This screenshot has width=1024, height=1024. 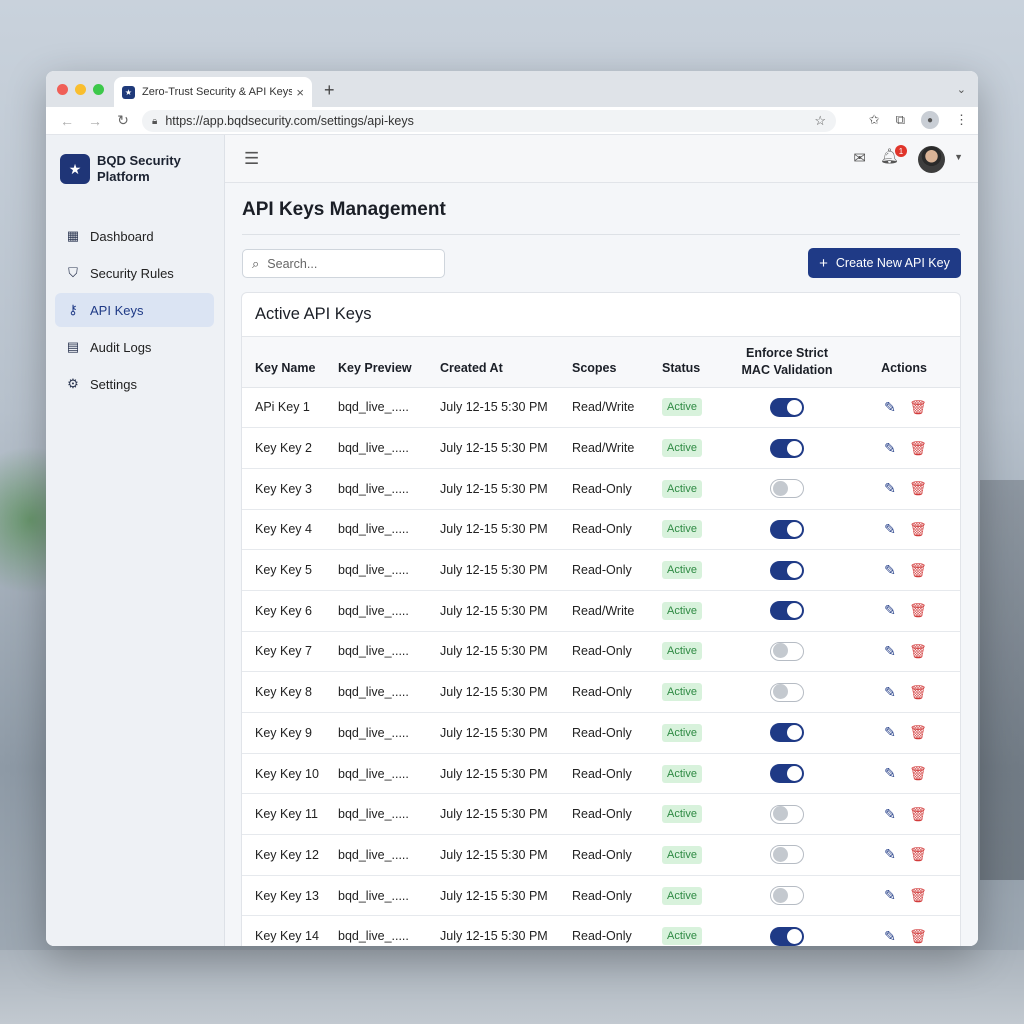 I want to click on sidebar-item-audit-logs: ▤ Audit Logs, so click(x=134, y=347).